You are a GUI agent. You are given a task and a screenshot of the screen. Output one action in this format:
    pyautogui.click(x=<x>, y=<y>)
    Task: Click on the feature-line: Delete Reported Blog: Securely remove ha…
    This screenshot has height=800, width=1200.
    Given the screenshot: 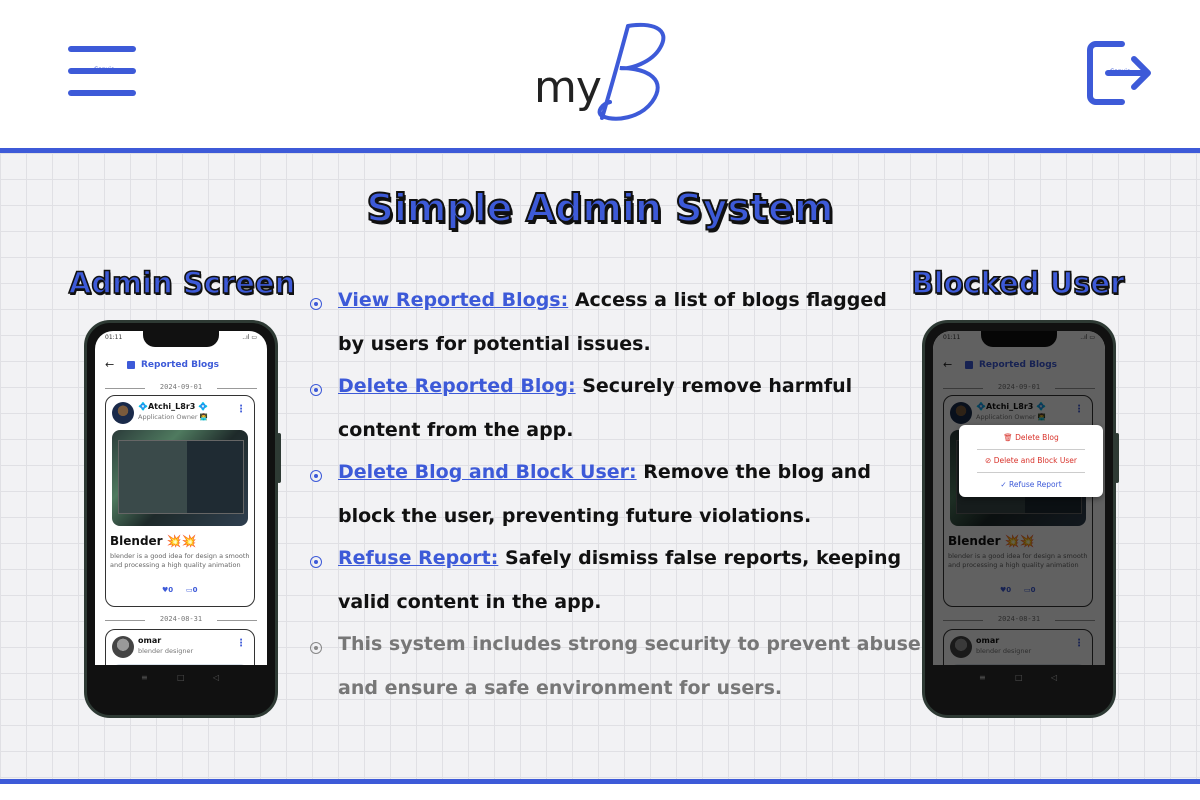 What is the action you would take?
    pyautogui.click(x=595, y=386)
    